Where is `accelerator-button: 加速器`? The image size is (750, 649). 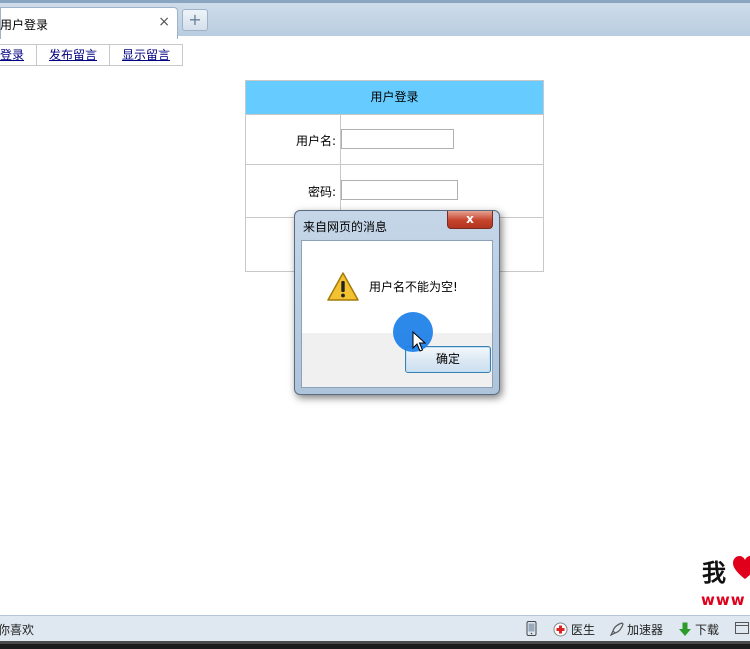 accelerator-button: 加速器 is located at coordinates (636, 629).